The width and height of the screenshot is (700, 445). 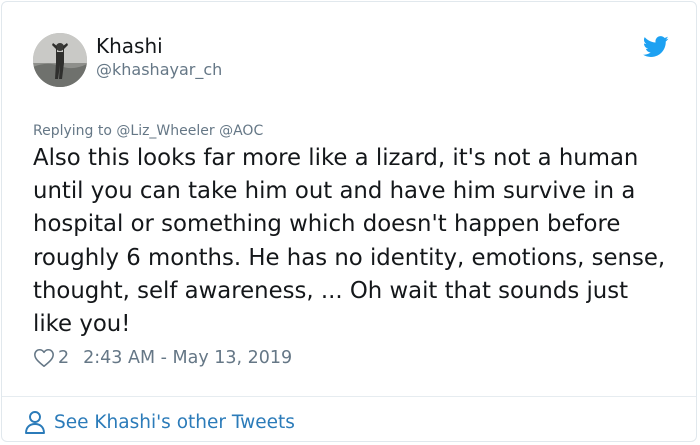 I want to click on replying-prefix: Replying to, so click(x=72, y=131).